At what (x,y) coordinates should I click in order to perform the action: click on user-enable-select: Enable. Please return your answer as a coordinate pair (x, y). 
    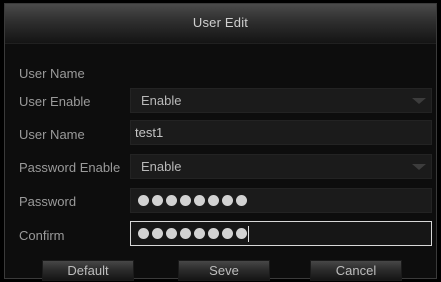
    Looking at the image, I should click on (281, 100).